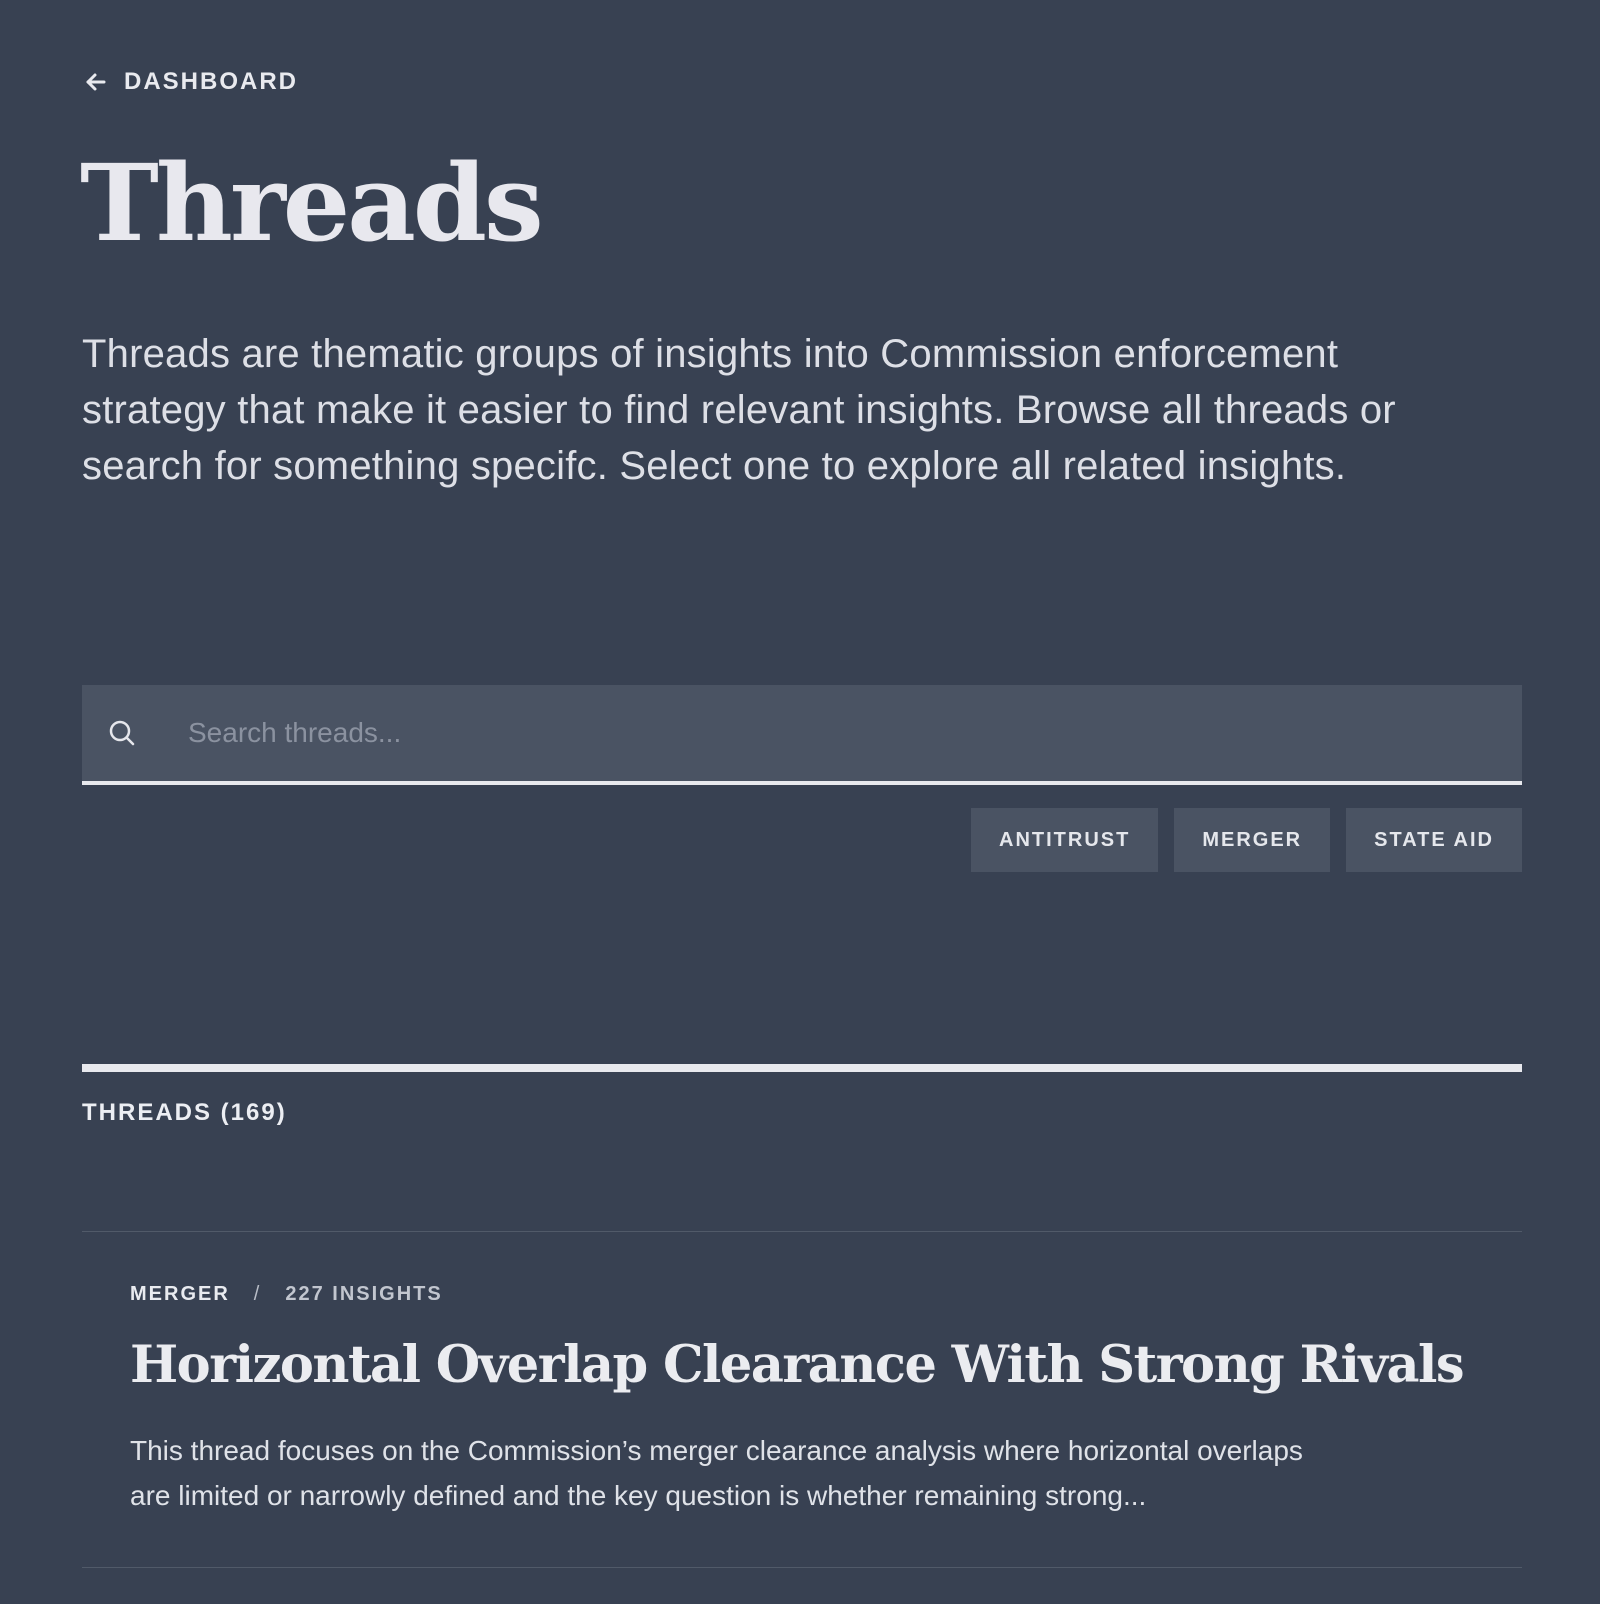 The width and height of the screenshot is (1600, 1604). What do you see at coordinates (180, 1294) in the screenshot?
I see `thread-category: MERGER` at bounding box center [180, 1294].